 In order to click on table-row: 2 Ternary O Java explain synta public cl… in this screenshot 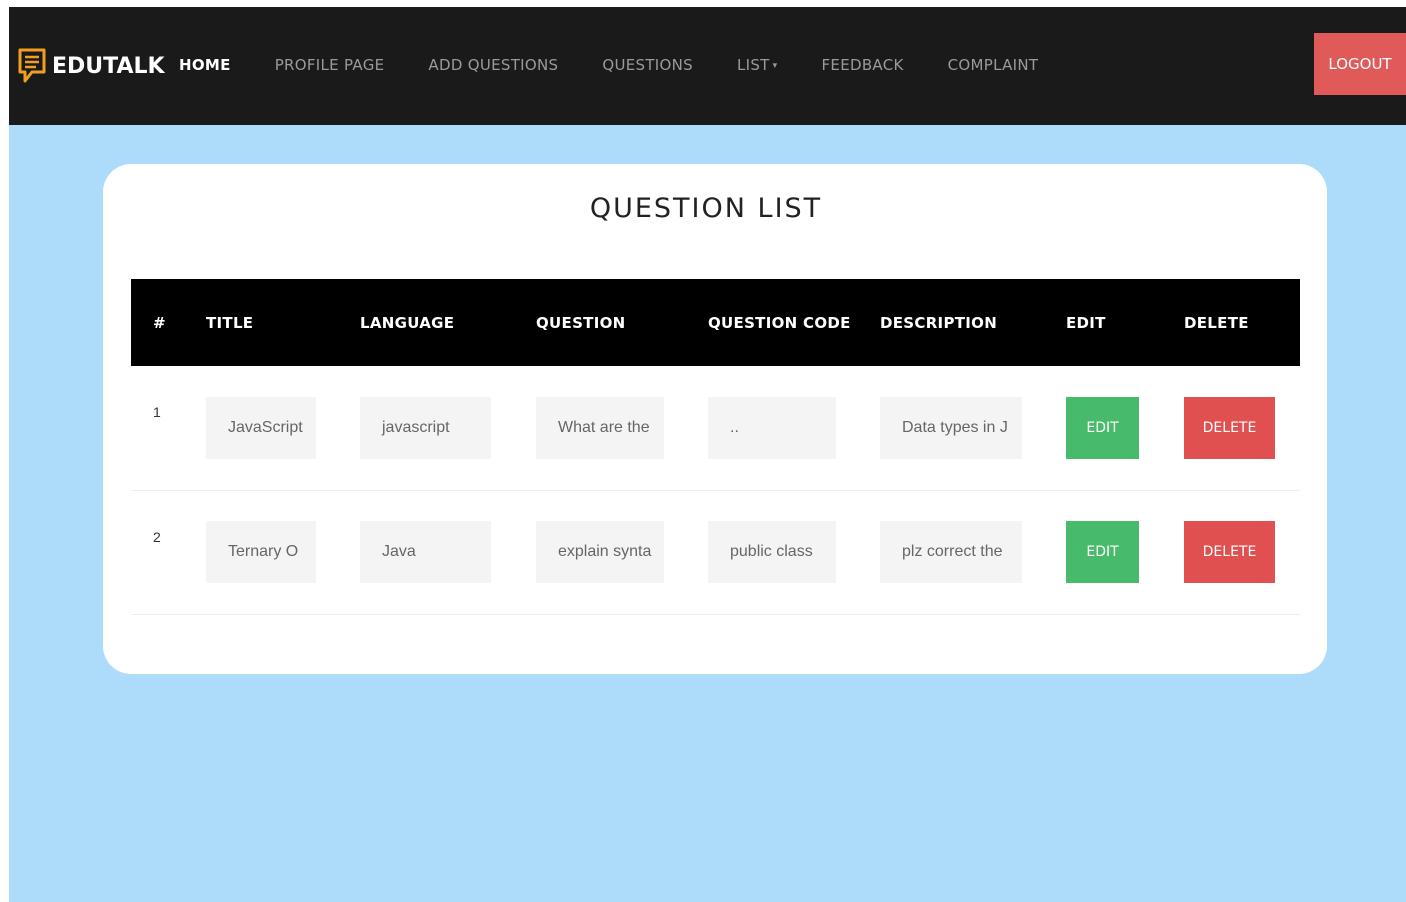, I will do `click(715, 552)`.